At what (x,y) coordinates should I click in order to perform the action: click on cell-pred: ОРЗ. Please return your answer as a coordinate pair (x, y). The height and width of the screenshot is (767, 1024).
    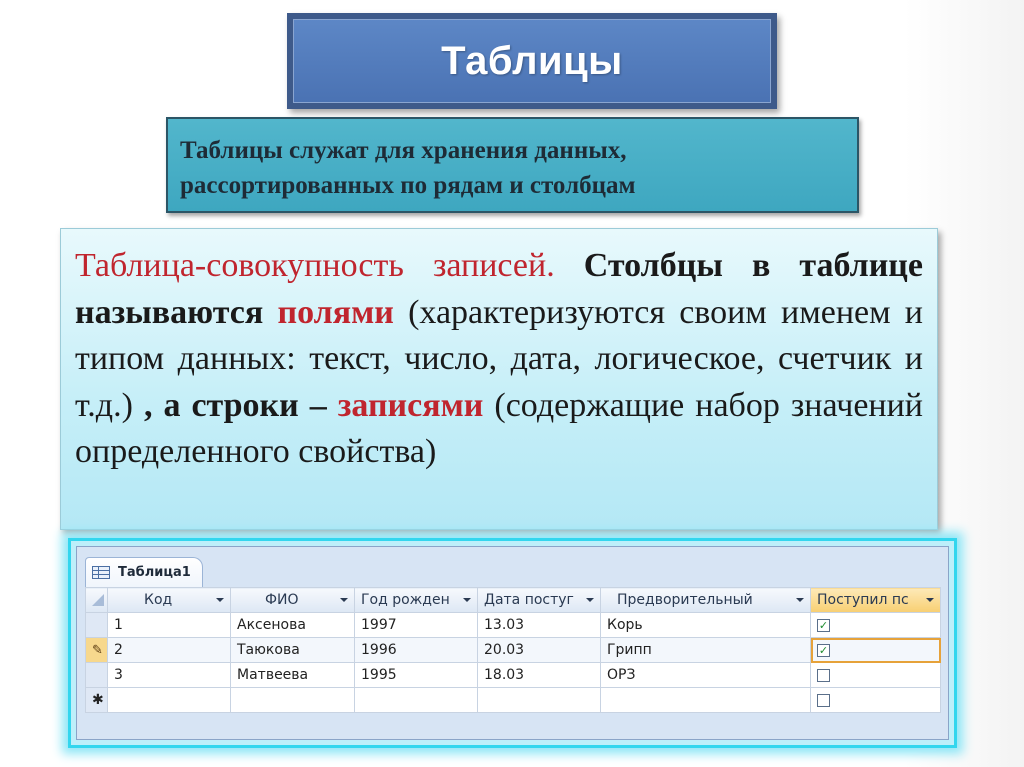
    Looking at the image, I should click on (705, 675).